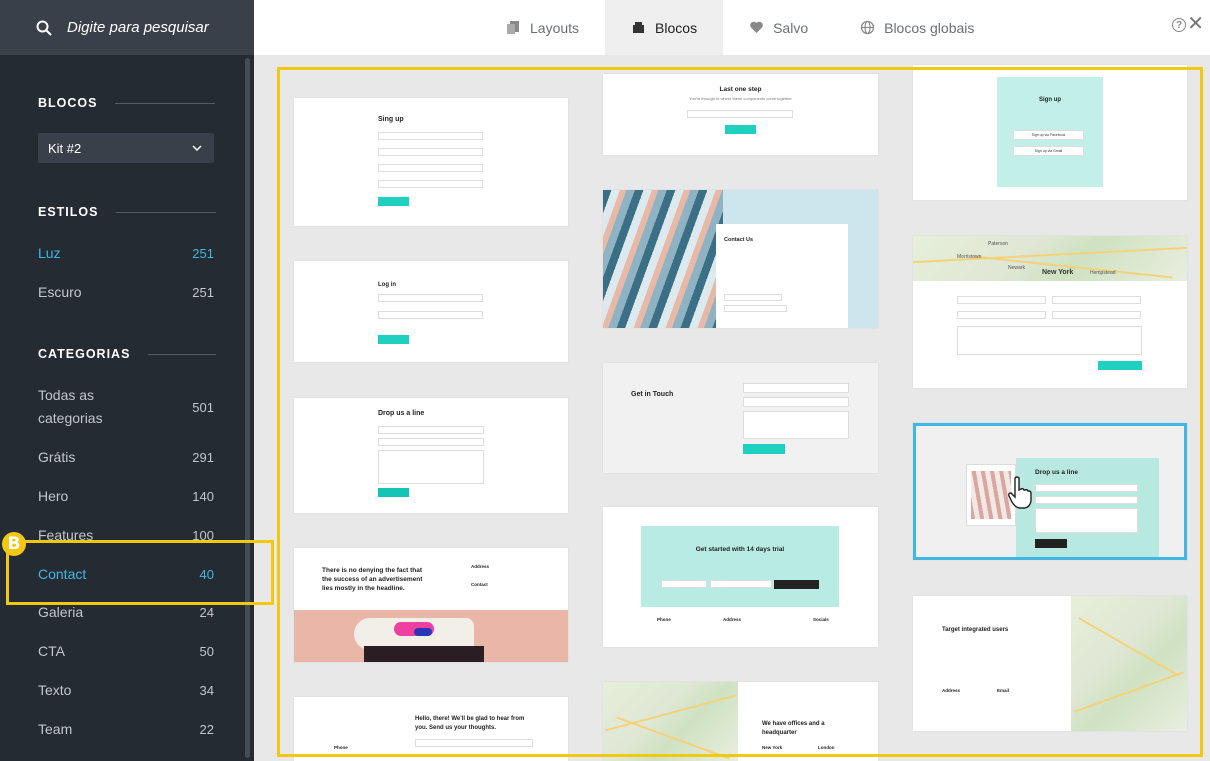  I want to click on section-categorias: CATEGORIAS, so click(127, 354).